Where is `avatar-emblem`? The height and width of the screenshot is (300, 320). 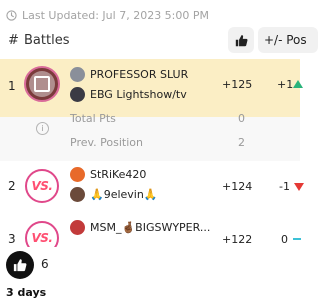 avatar-emblem is located at coordinates (42, 84).